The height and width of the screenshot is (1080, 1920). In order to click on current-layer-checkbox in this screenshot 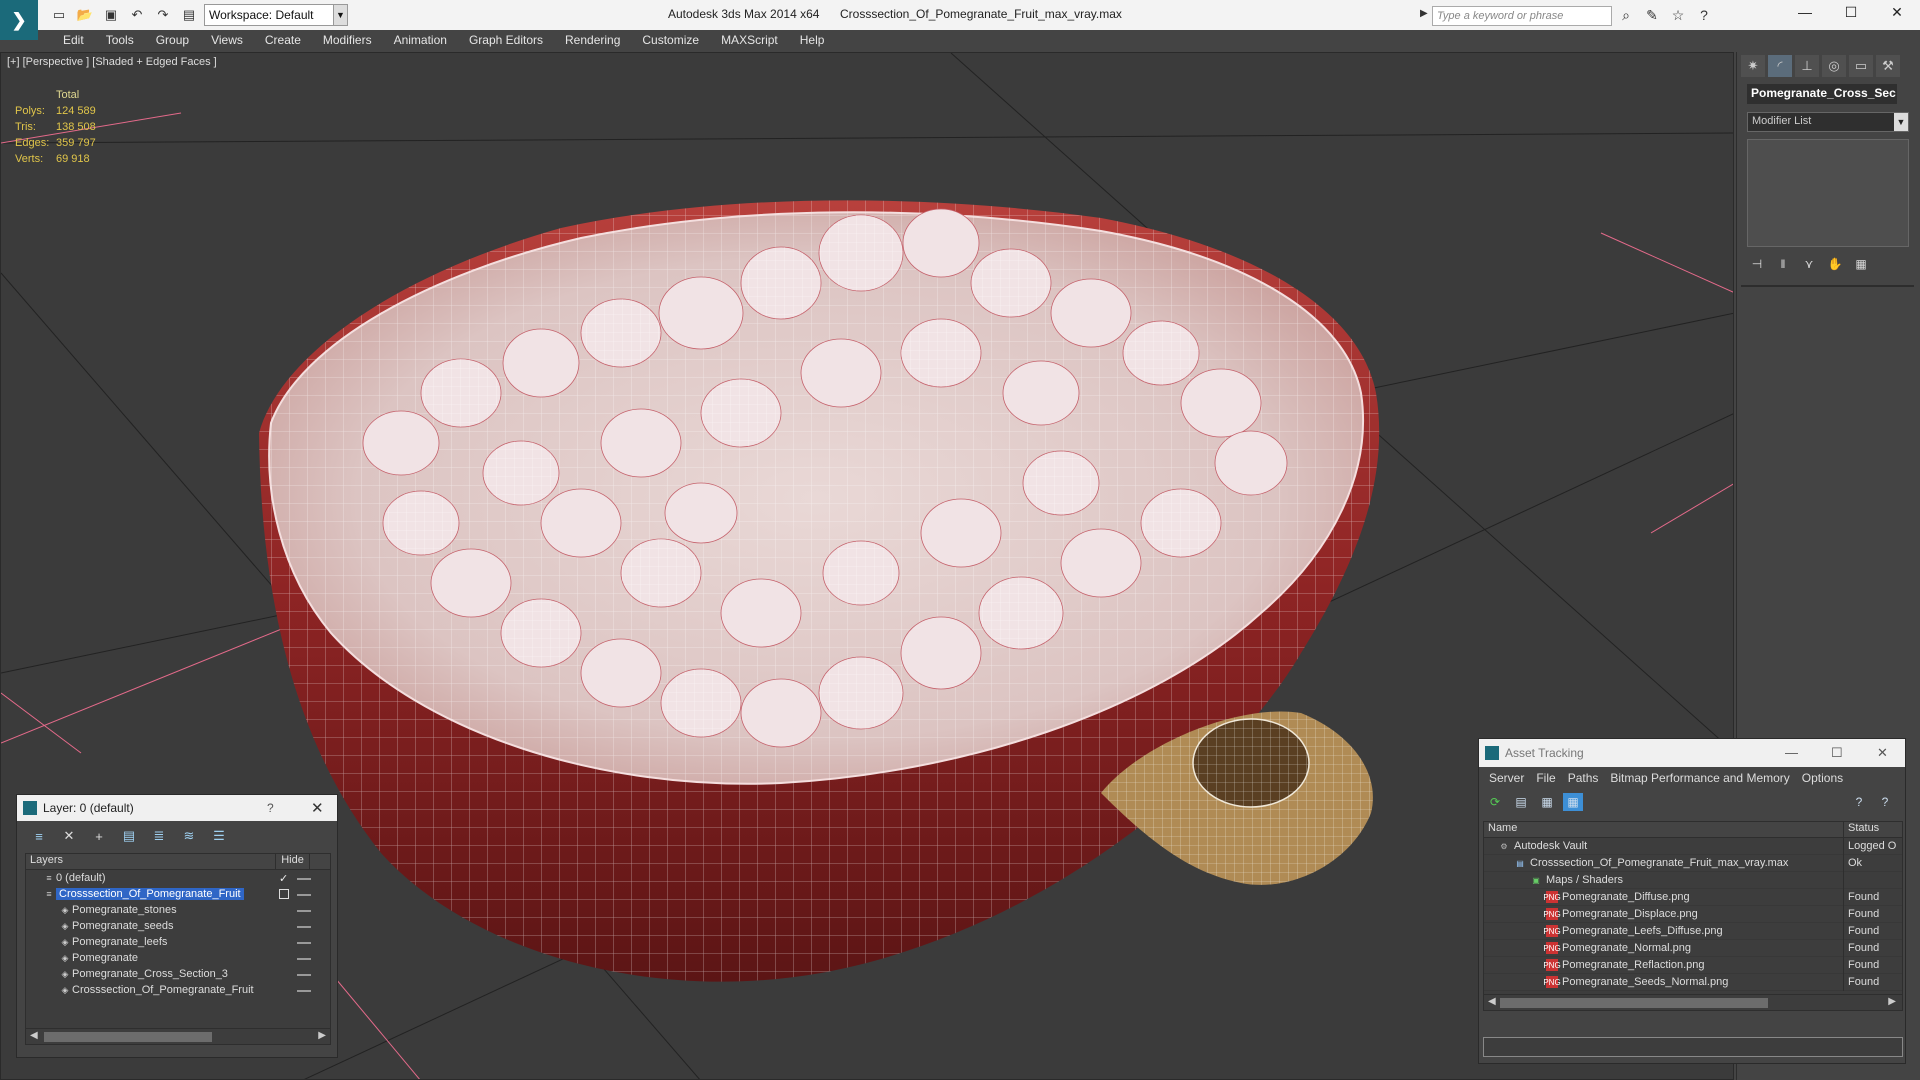, I will do `click(284, 894)`.